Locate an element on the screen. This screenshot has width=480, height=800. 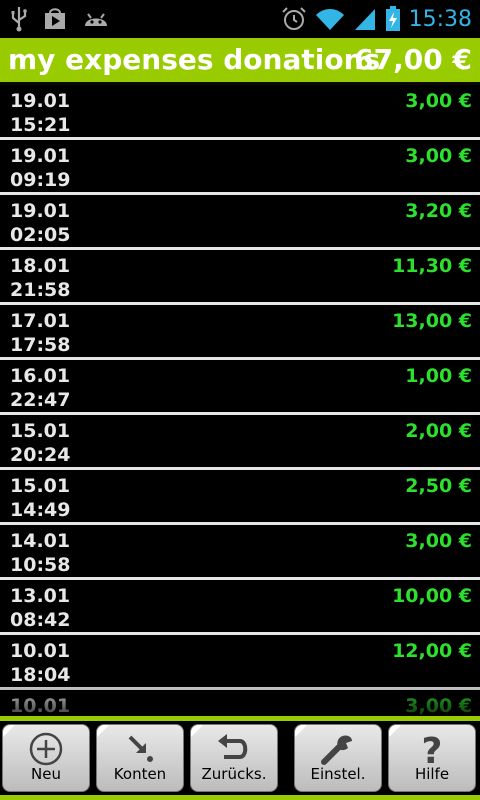
system-icons: 15:38 is located at coordinates (376, 19).